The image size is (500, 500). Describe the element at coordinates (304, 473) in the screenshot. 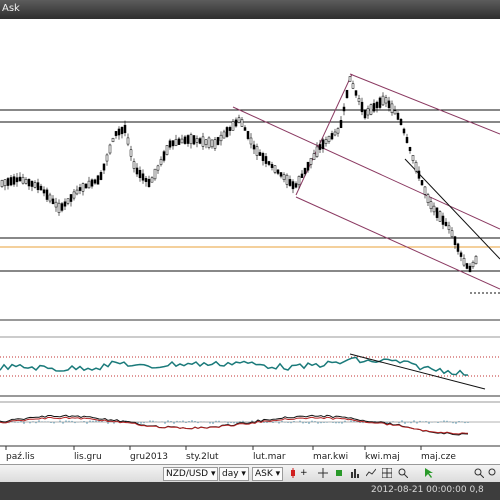

I see `add-tab-button: +` at that location.